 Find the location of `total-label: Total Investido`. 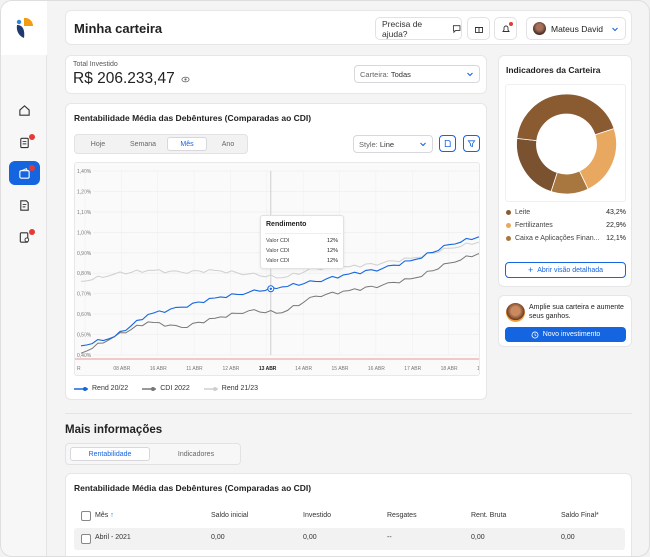

total-label: Total Investido is located at coordinates (95, 64).